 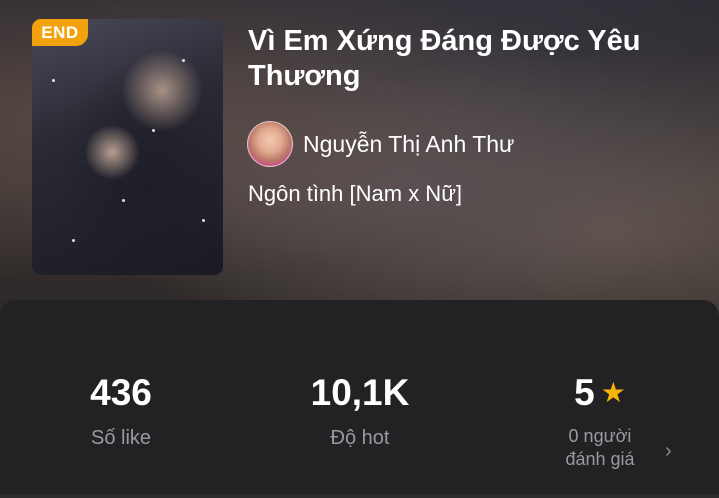 I want to click on author-name: Nguyễn Thị Anh Thư, so click(x=408, y=144).